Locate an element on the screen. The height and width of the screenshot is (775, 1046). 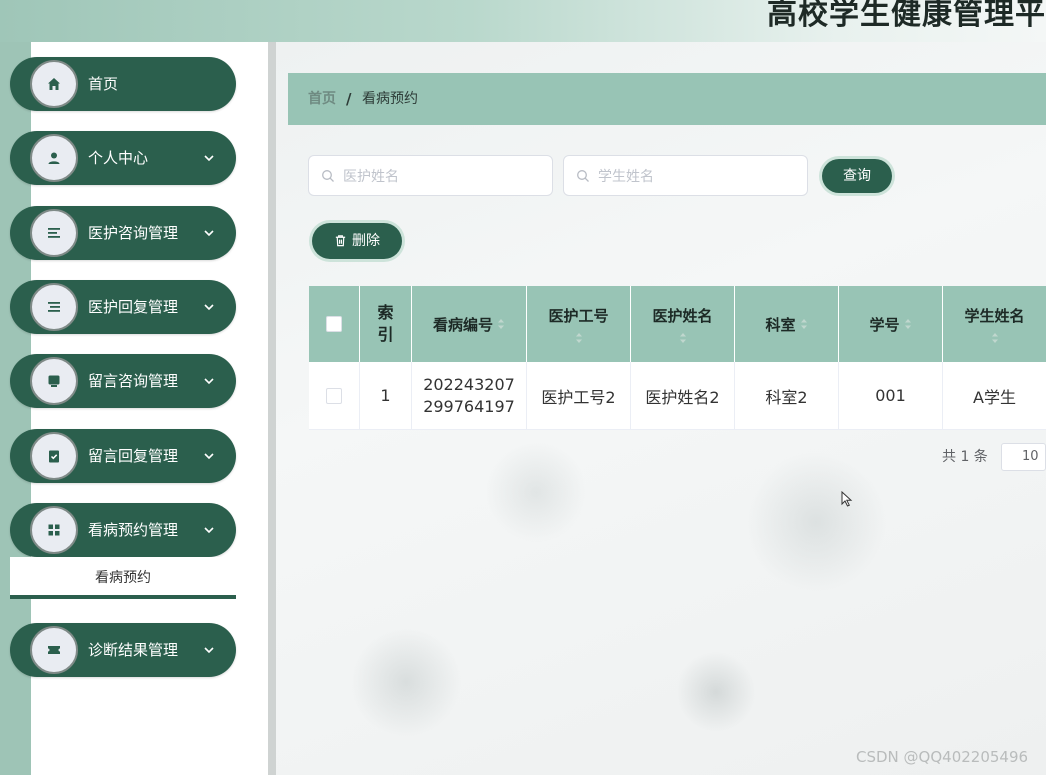
sidebar-item-label: 医护咨询管理 is located at coordinates (133, 233).